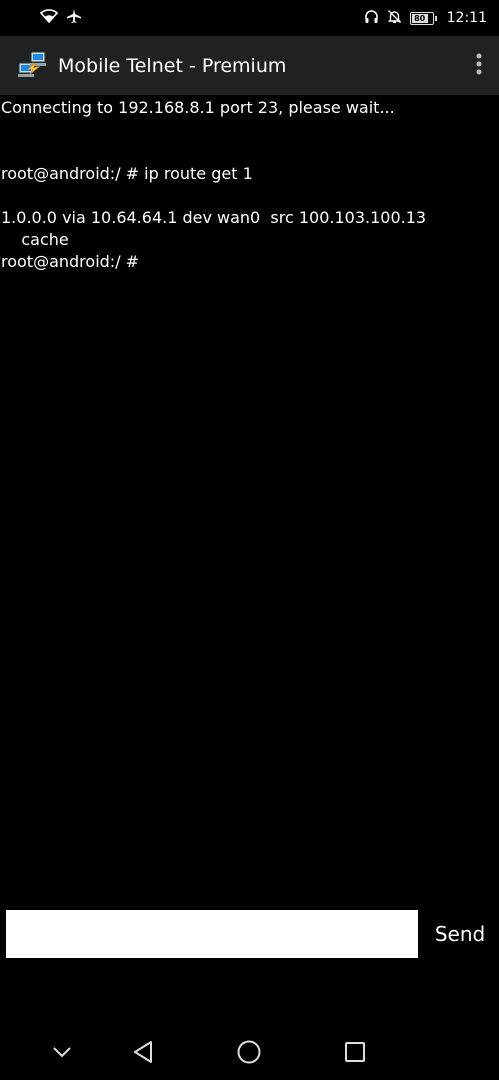  Describe the element at coordinates (49, 18) in the screenshot. I see `wifi-icon` at that location.